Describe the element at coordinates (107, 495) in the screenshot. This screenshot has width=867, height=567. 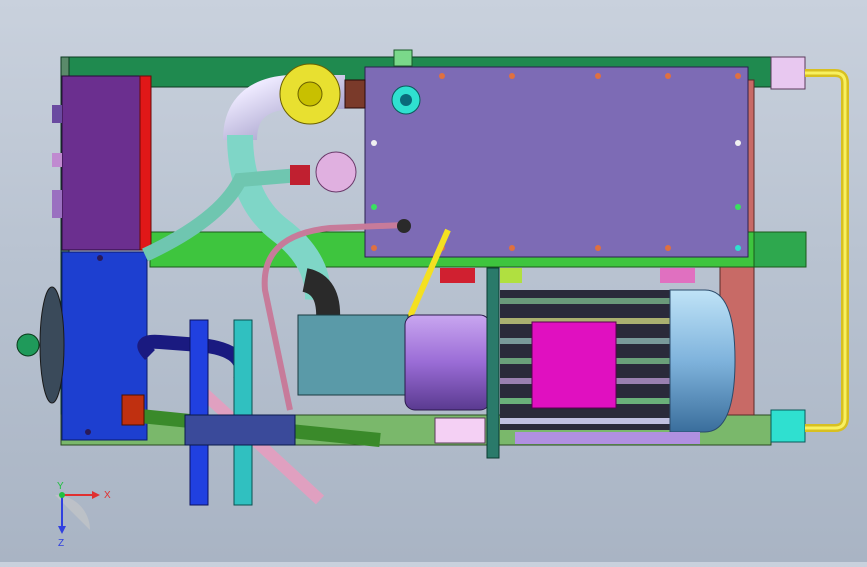
I see `x-axis-label: X` at that location.